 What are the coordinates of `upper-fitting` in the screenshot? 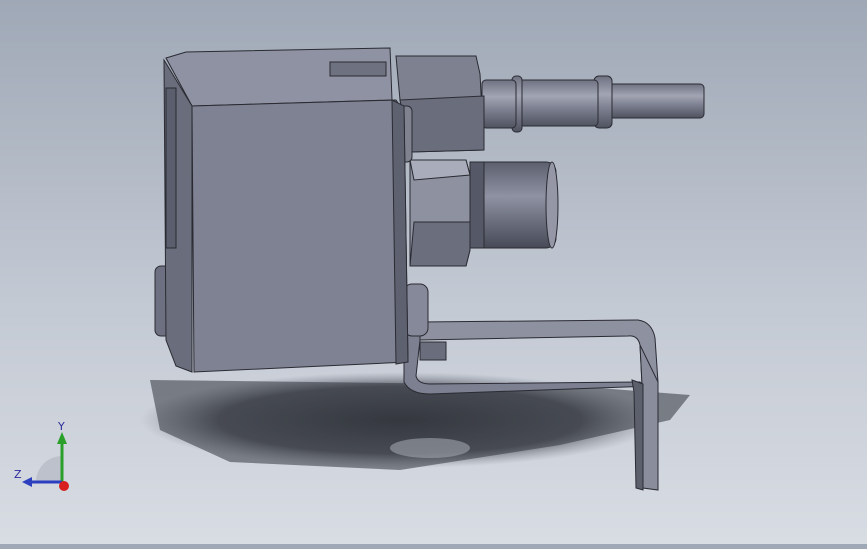 It's located at (550, 104).